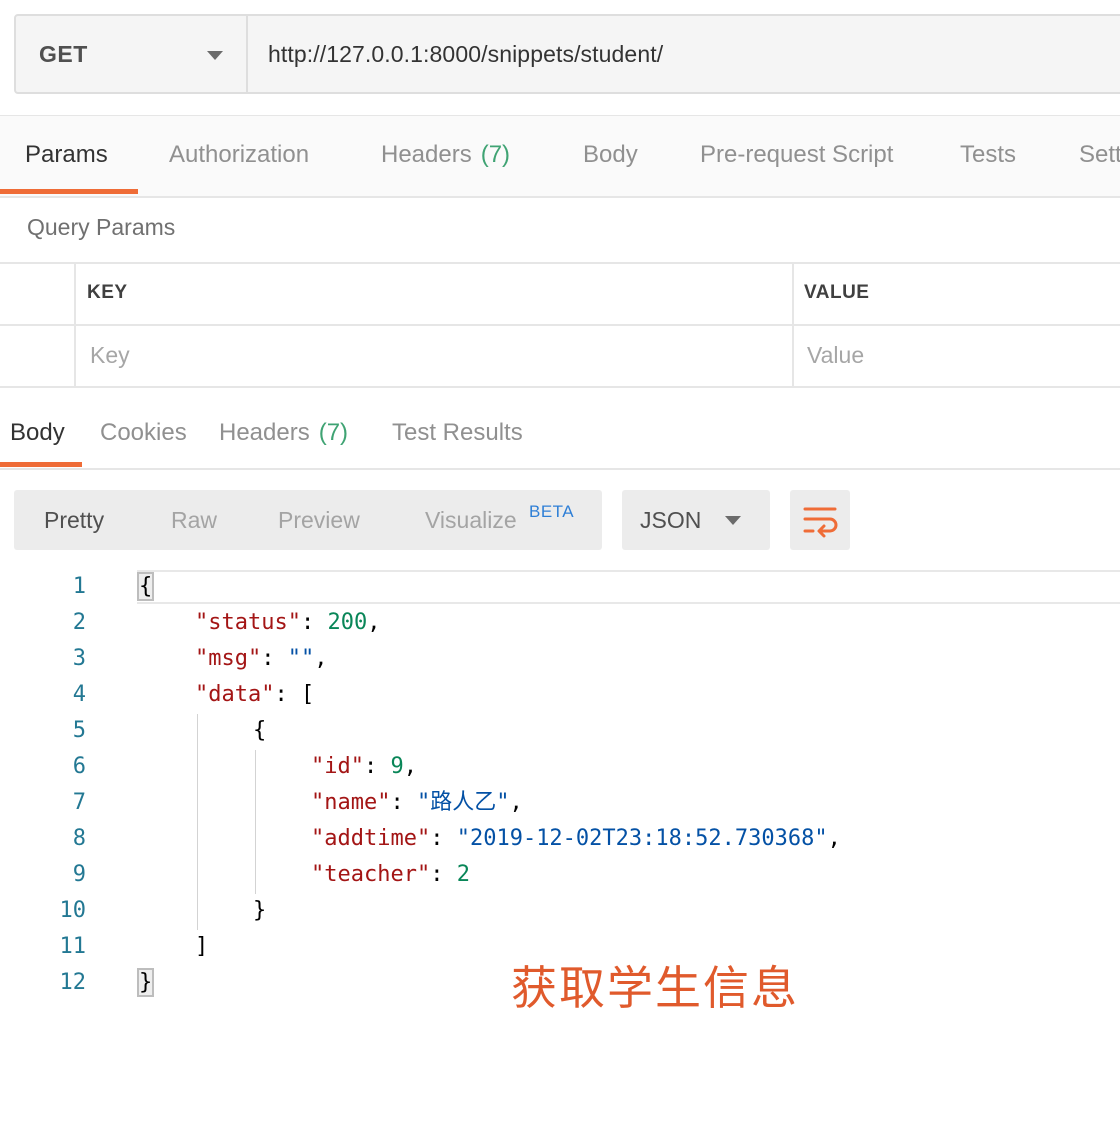 The width and height of the screenshot is (1120, 1146). I want to click on line-number: 2, so click(79, 622).